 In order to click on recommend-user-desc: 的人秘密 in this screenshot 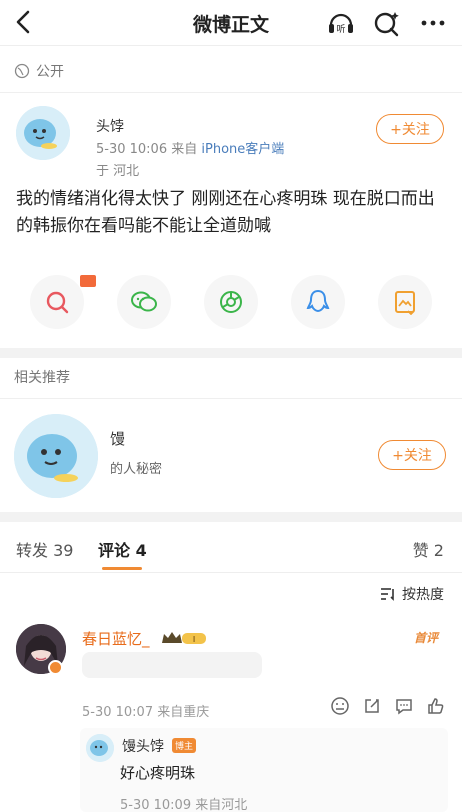, I will do `click(136, 469)`.